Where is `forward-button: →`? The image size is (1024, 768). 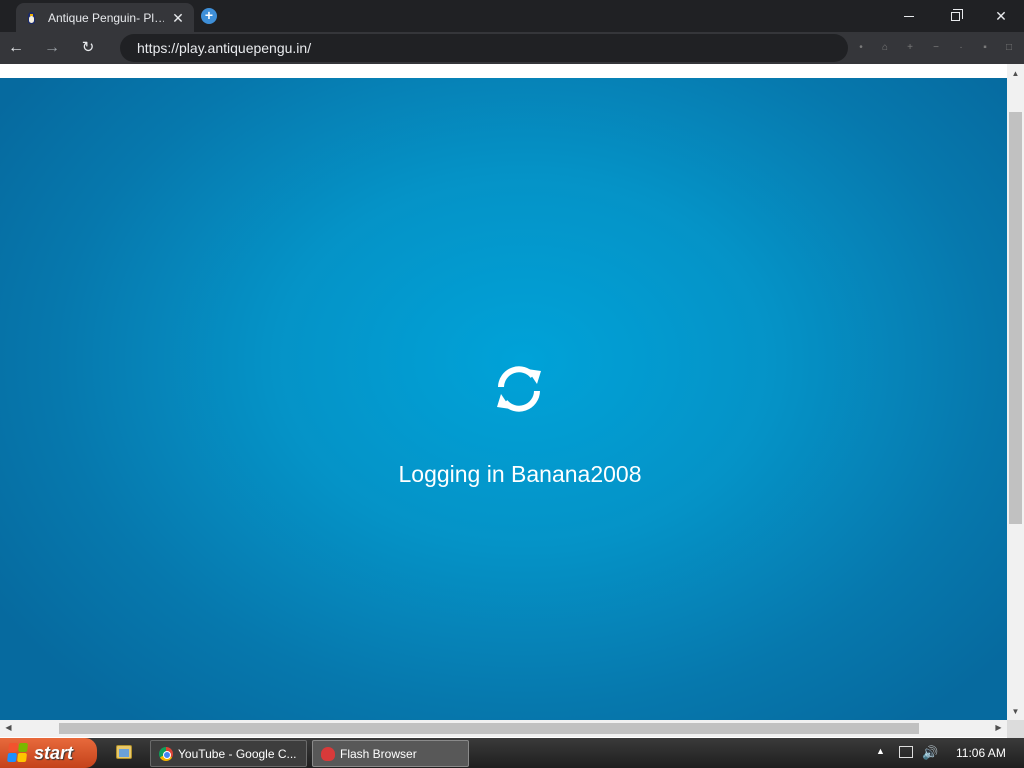 forward-button: → is located at coordinates (52, 48).